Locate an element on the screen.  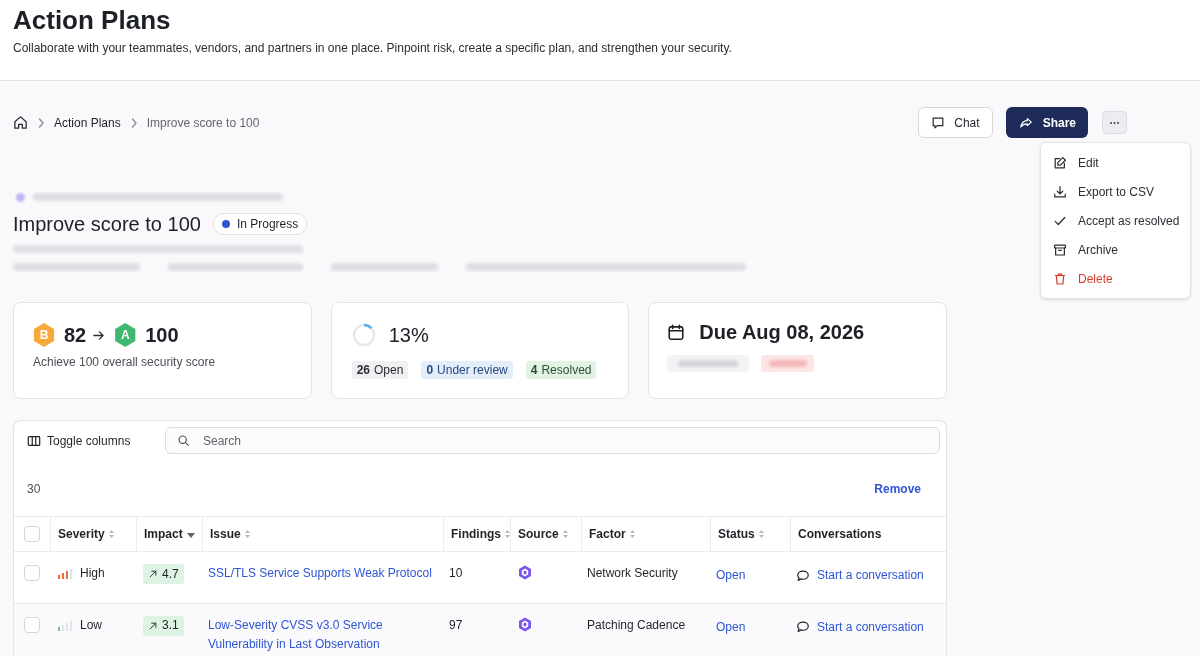
impact-value: 3.1 is located at coordinates (170, 625).